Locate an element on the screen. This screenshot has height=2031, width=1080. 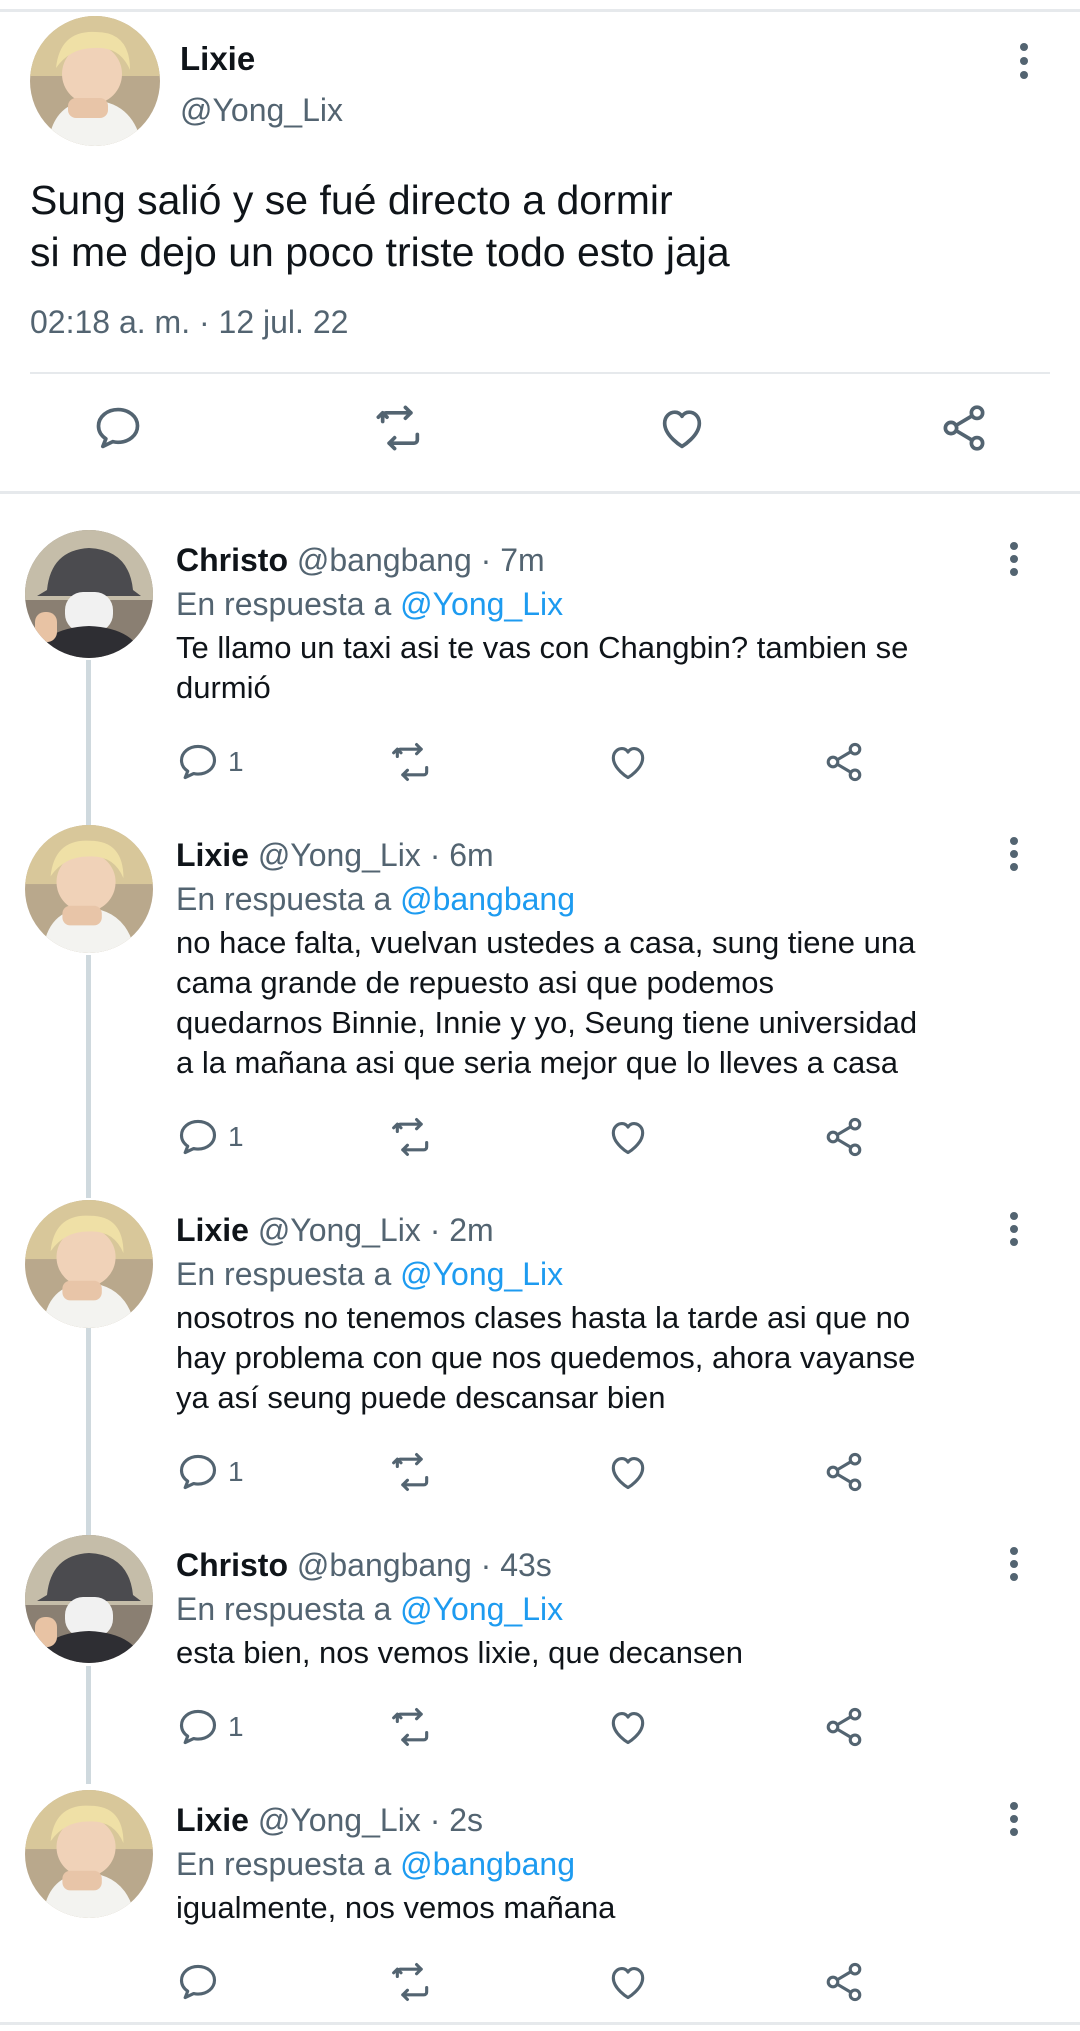
reply-text-line: cama grande de repuesto asi que podemos is located at coordinates (475, 982).